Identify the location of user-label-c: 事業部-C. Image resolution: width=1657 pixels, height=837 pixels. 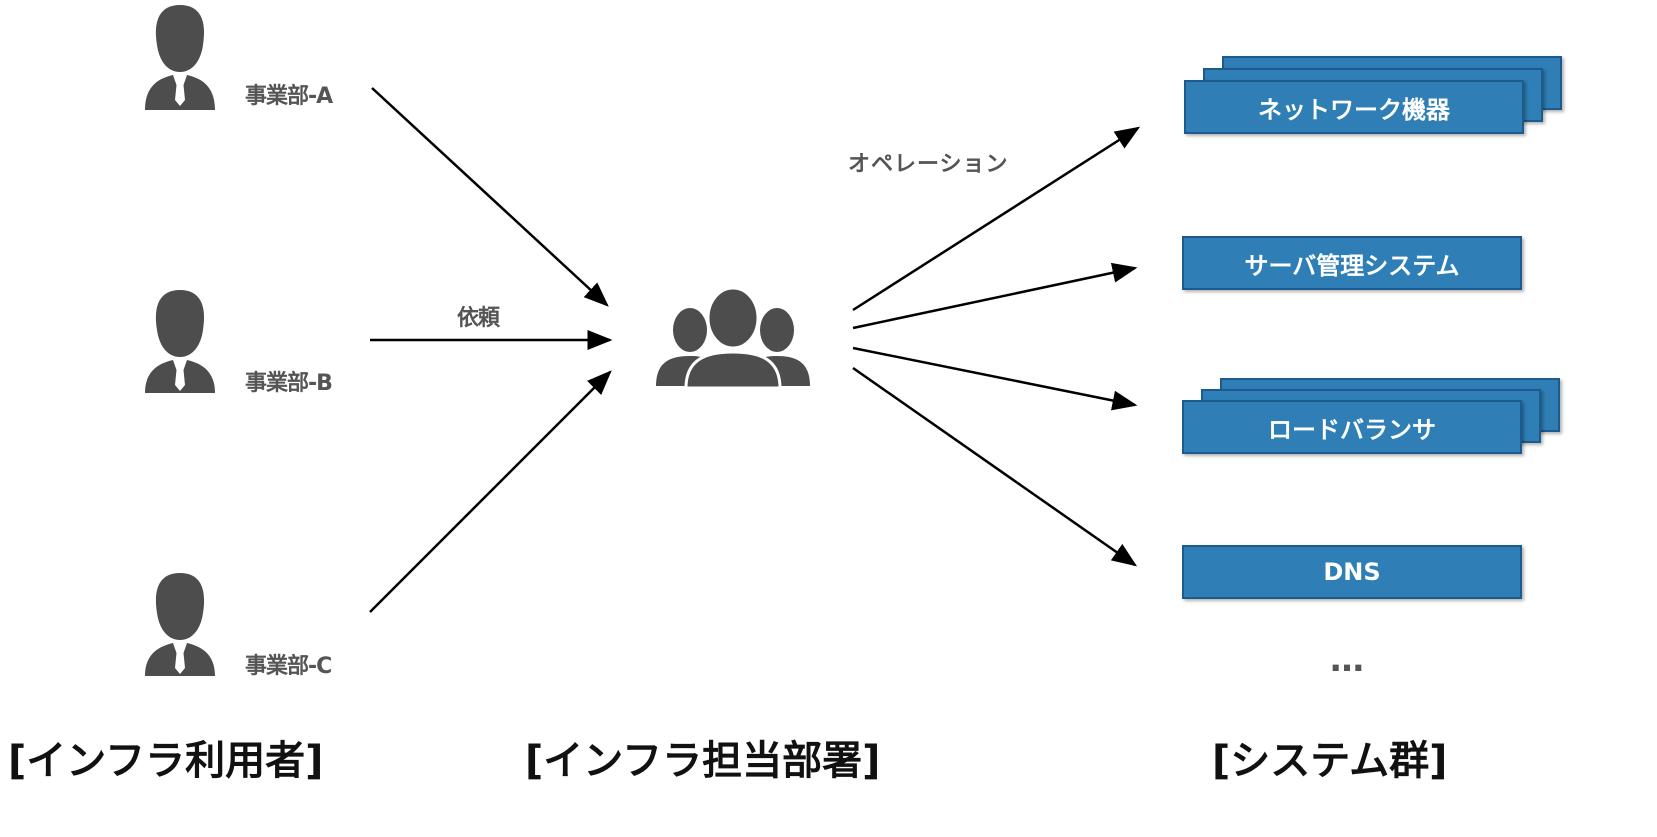
(288, 666).